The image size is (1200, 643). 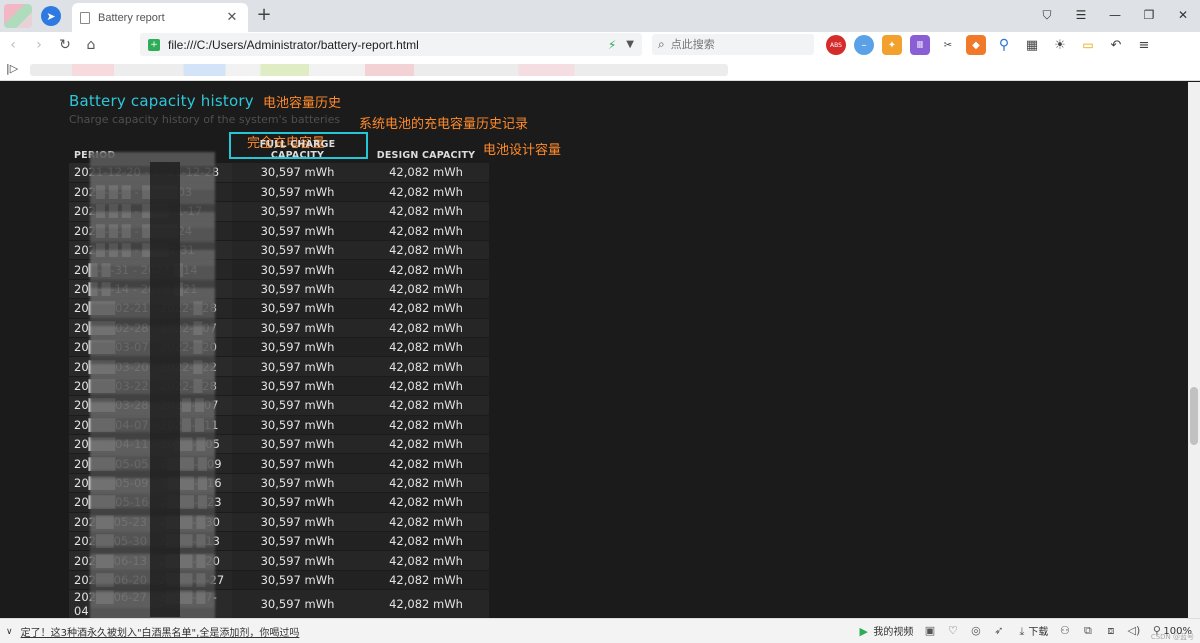 I want to click on battery-icon: ▭, so click(x=1088, y=45).